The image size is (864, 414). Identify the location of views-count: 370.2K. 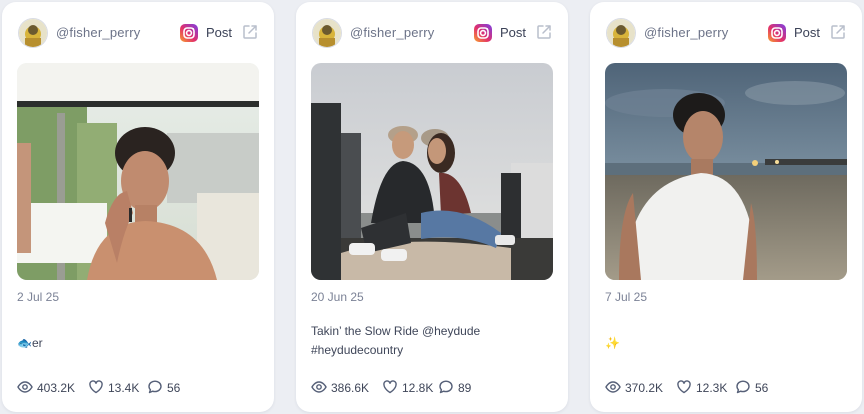
(644, 388).